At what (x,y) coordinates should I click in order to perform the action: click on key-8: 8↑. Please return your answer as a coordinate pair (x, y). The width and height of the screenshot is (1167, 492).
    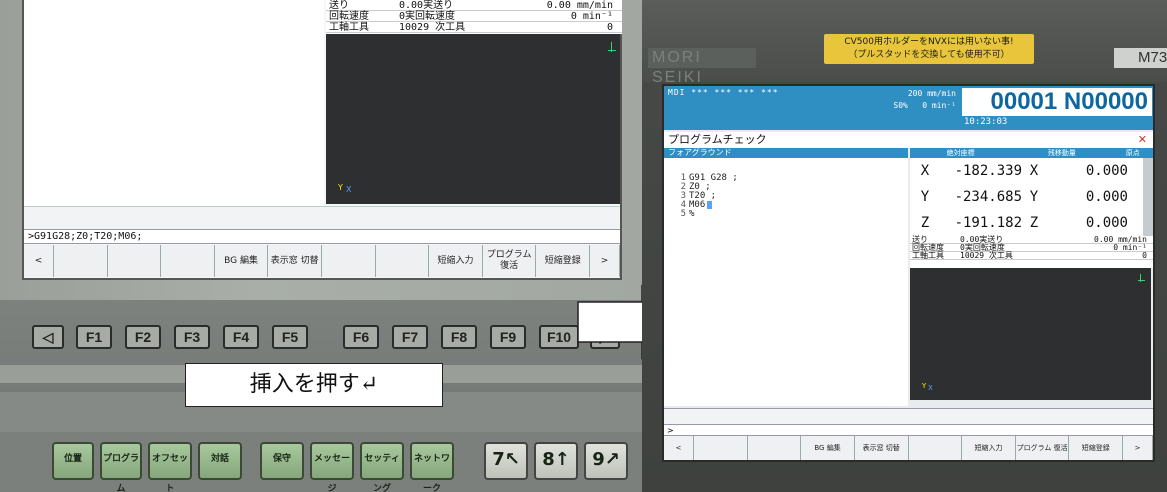
    Looking at the image, I should click on (556, 461).